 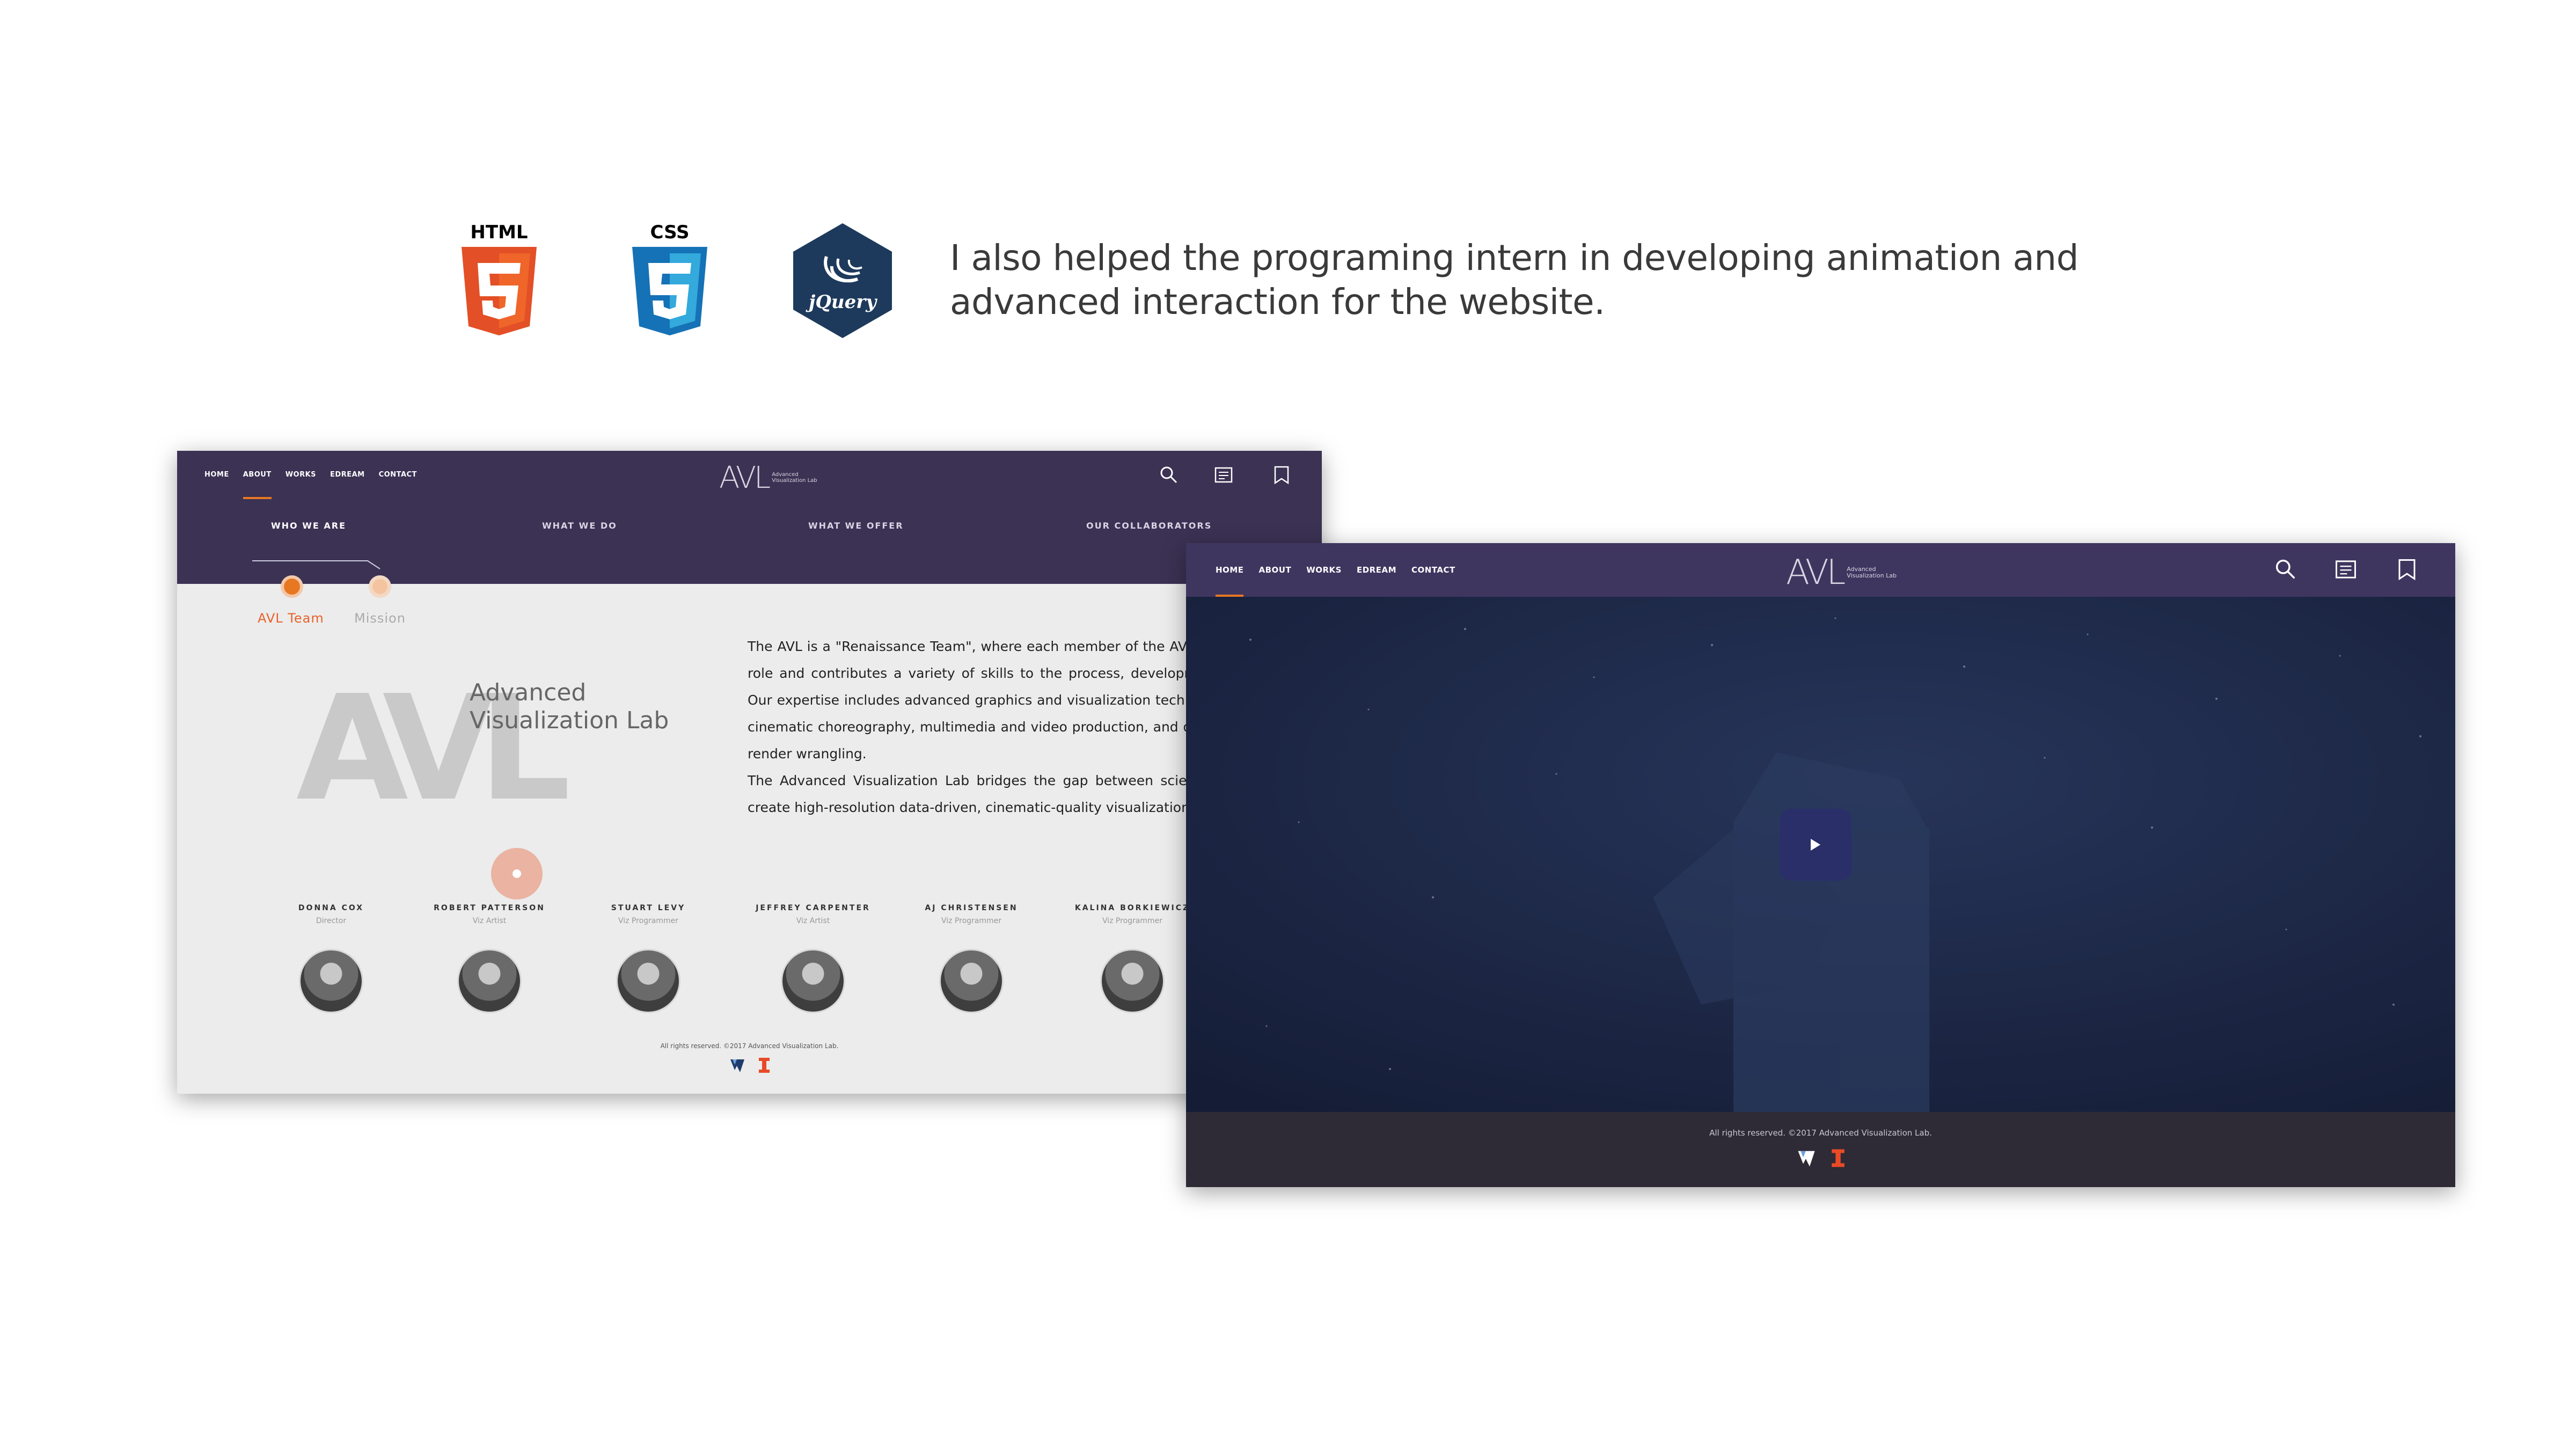 I want to click on html-label: HTML, so click(x=499, y=232).